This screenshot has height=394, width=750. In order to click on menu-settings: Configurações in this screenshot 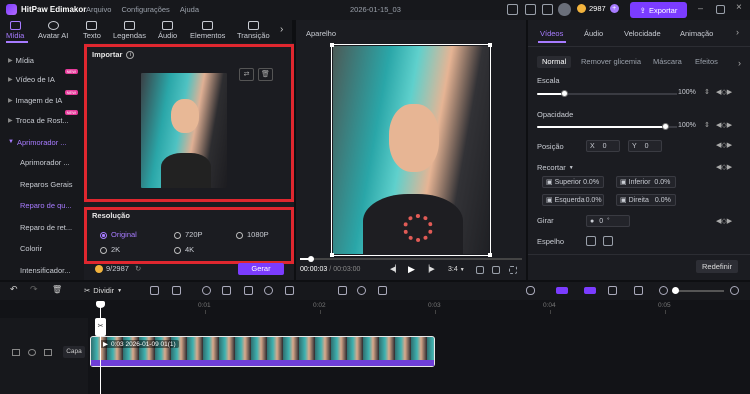, I will do `click(145, 9)`.